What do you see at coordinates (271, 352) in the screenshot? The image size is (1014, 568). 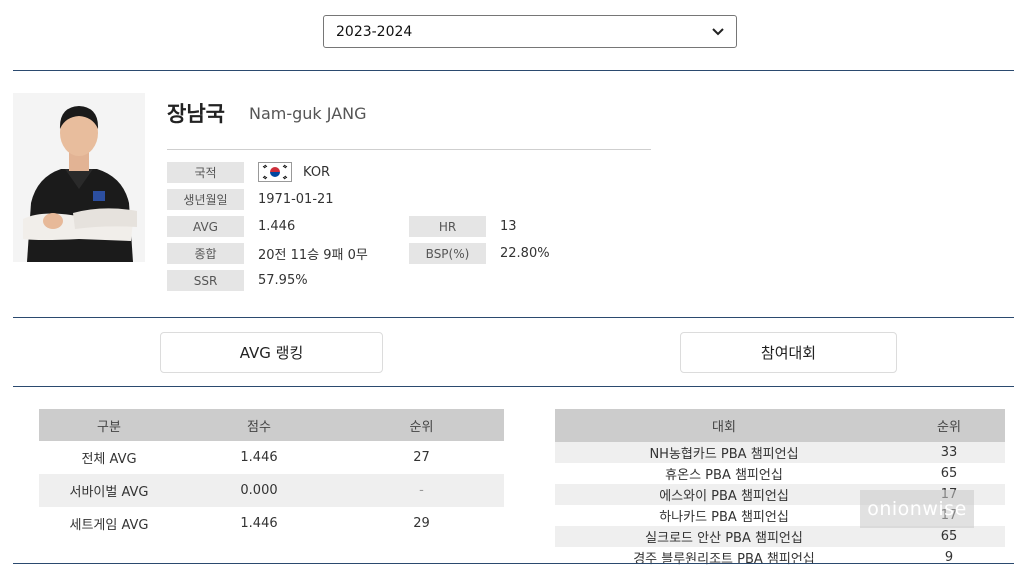 I see `avg-ranking-button: AVG 랭킹` at bounding box center [271, 352].